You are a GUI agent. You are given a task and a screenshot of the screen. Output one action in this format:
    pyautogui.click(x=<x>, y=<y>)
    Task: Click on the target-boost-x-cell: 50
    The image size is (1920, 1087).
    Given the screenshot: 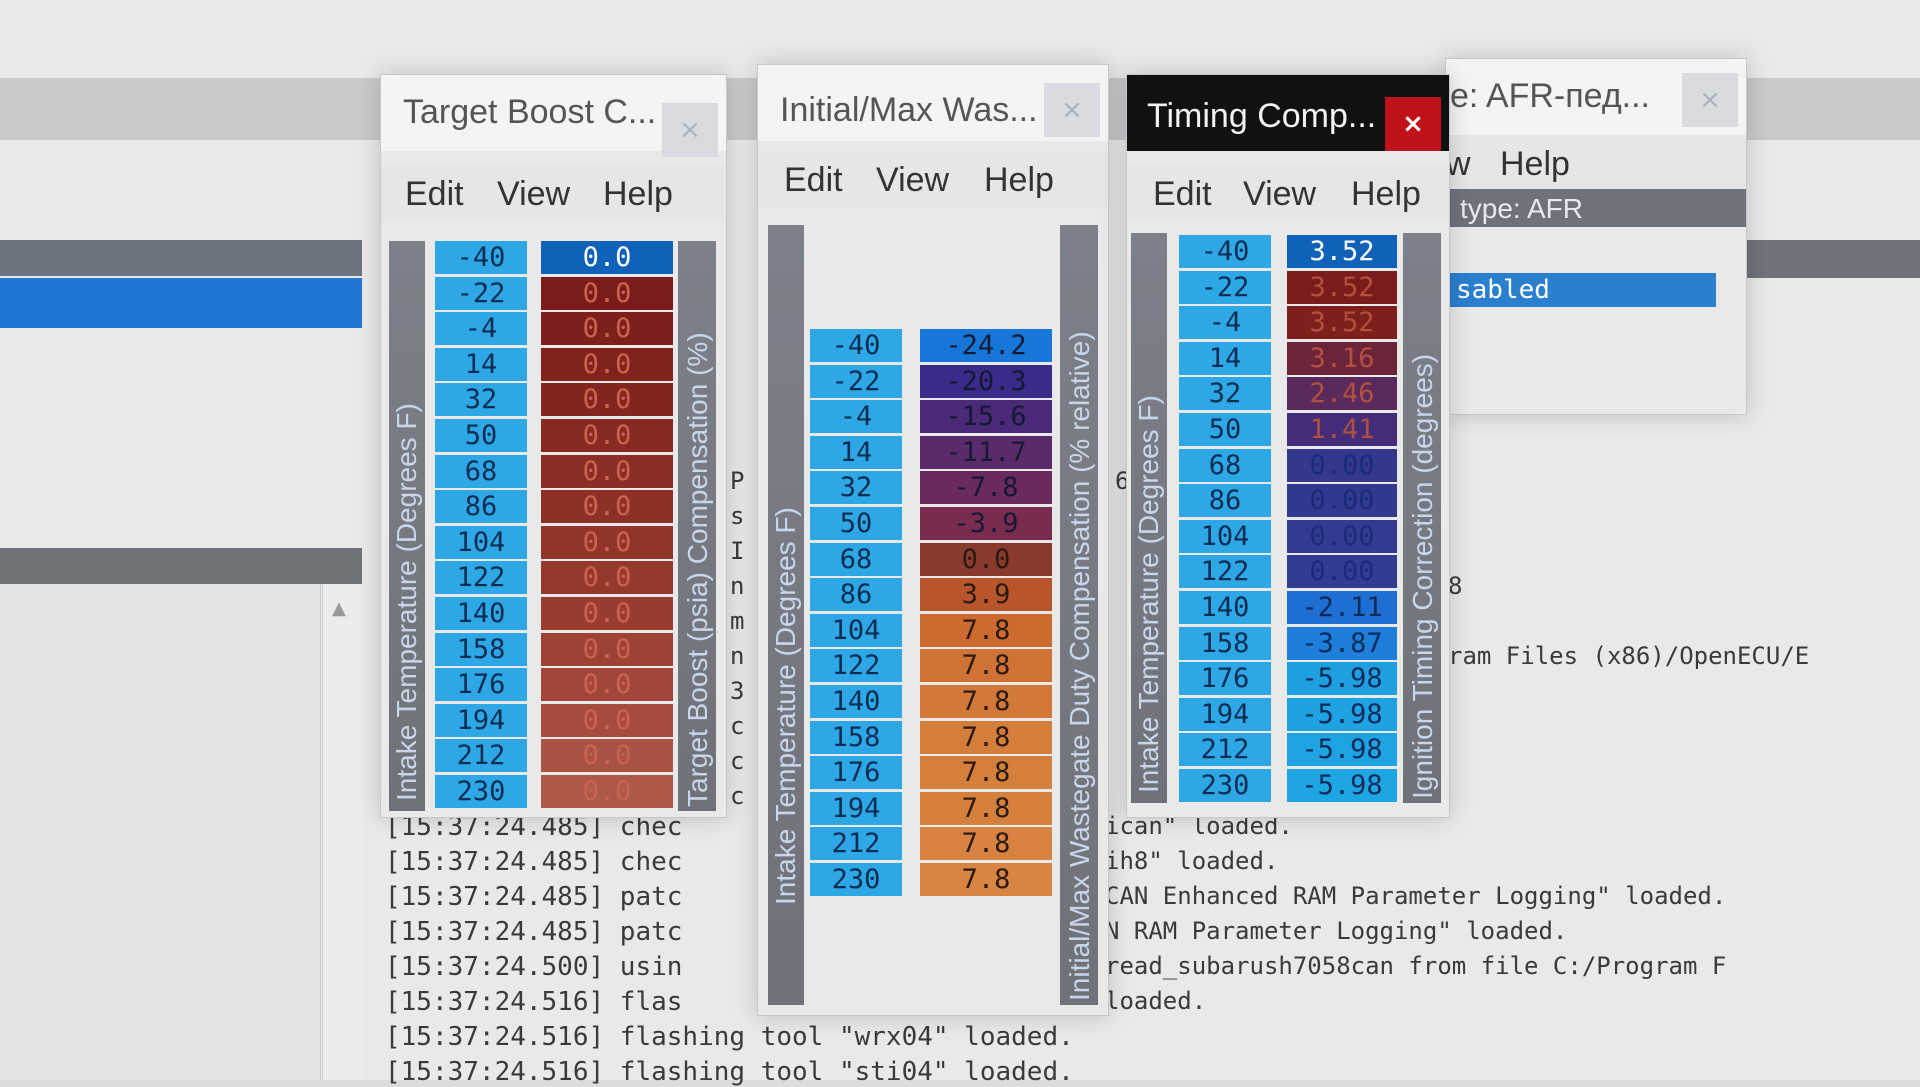 What is the action you would take?
    pyautogui.click(x=481, y=435)
    